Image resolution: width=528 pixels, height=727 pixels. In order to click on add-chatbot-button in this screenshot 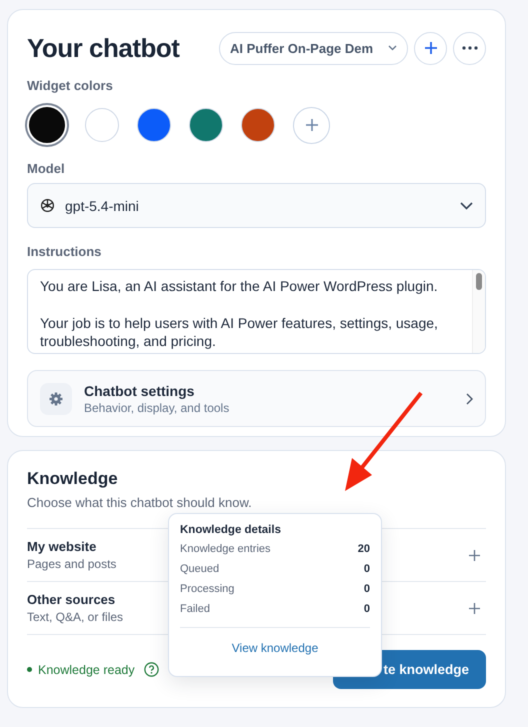, I will do `click(430, 48)`.